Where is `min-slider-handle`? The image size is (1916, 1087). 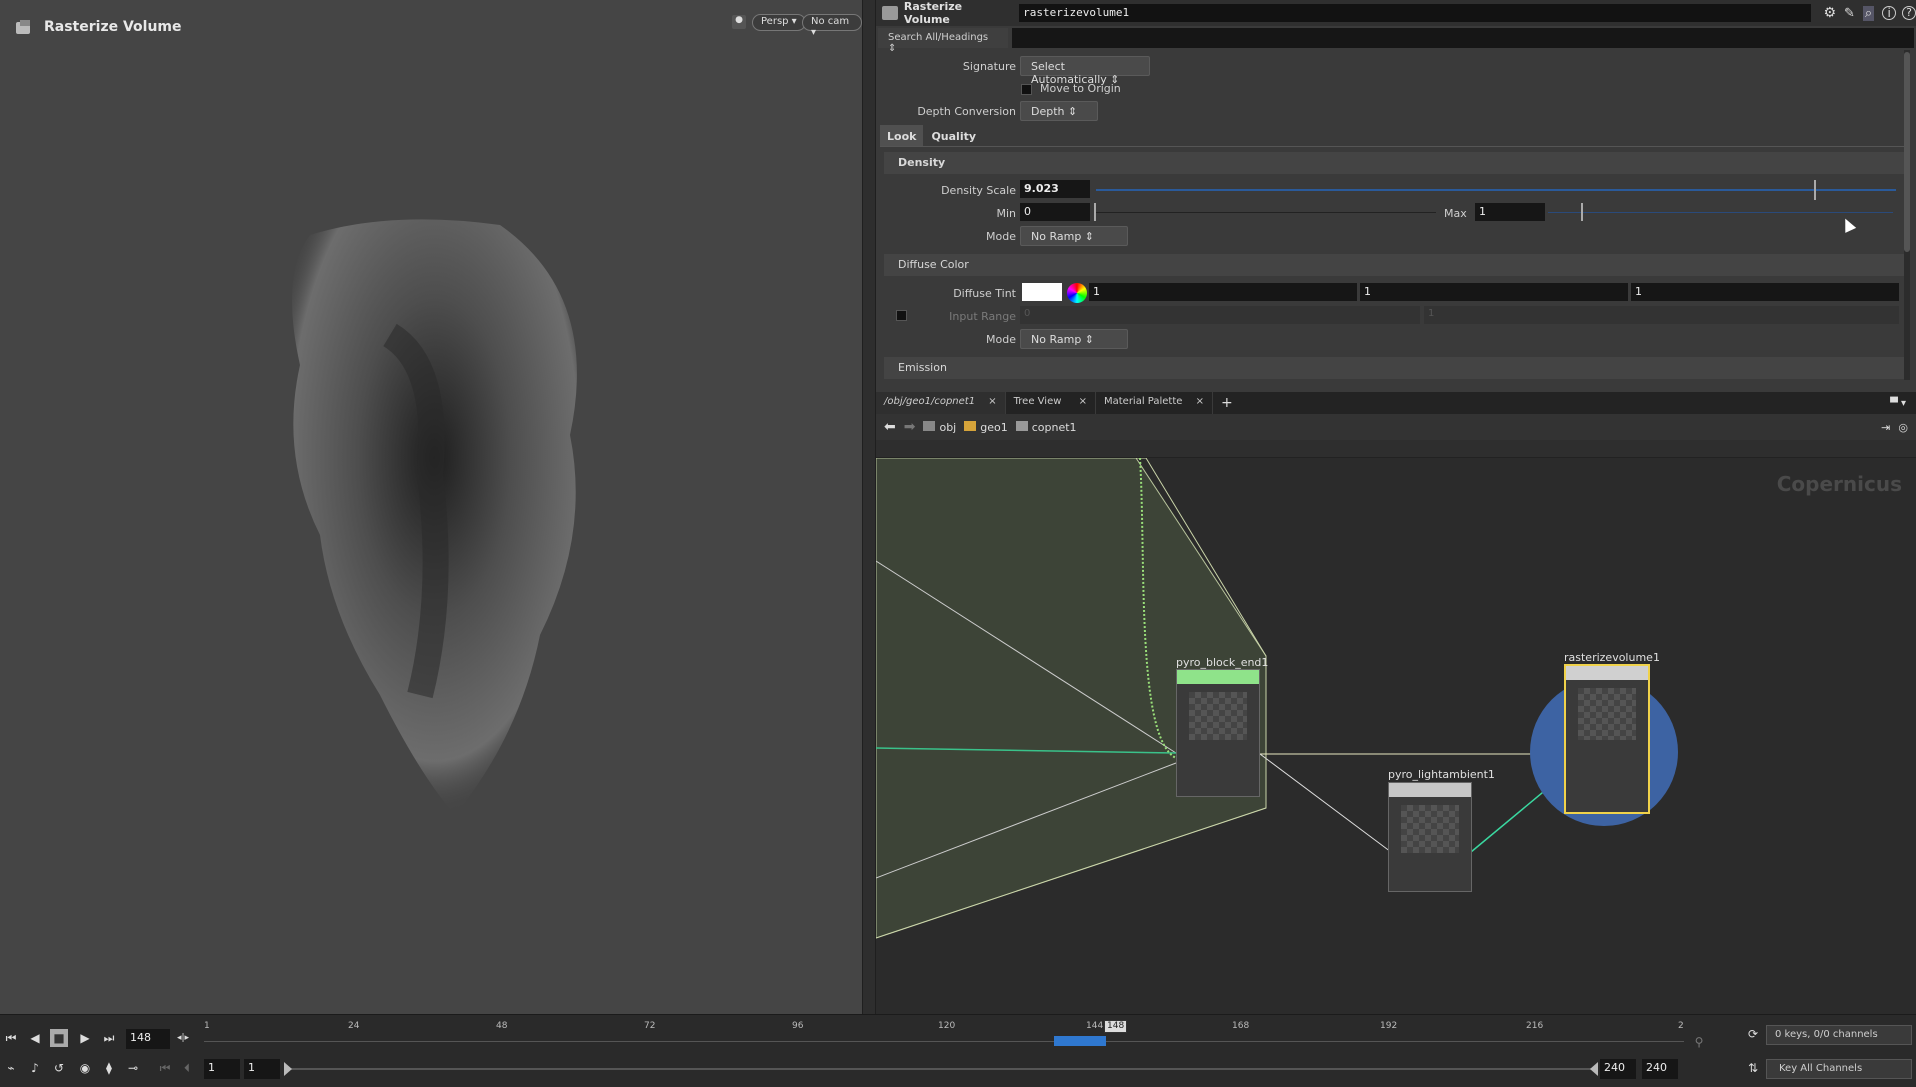
min-slider-handle is located at coordinates (1095, 212).